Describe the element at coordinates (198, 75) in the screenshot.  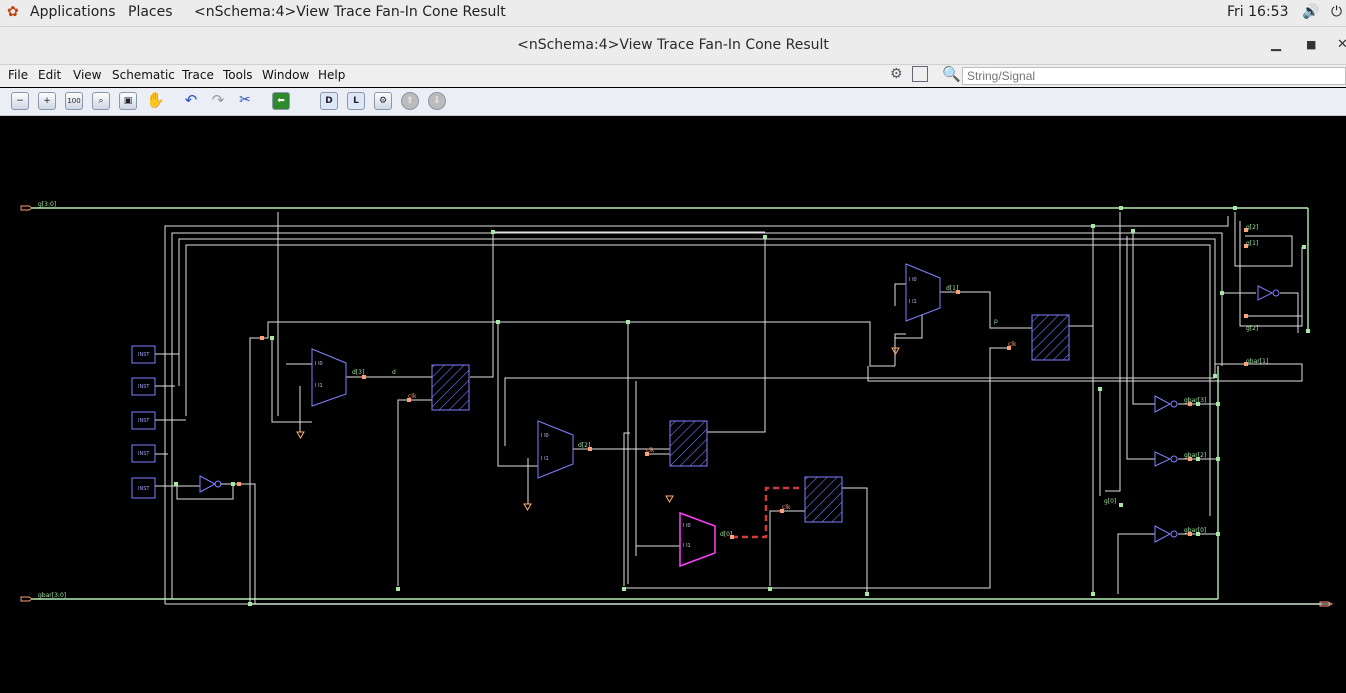
I see `menu-trace: Trace` at that location.